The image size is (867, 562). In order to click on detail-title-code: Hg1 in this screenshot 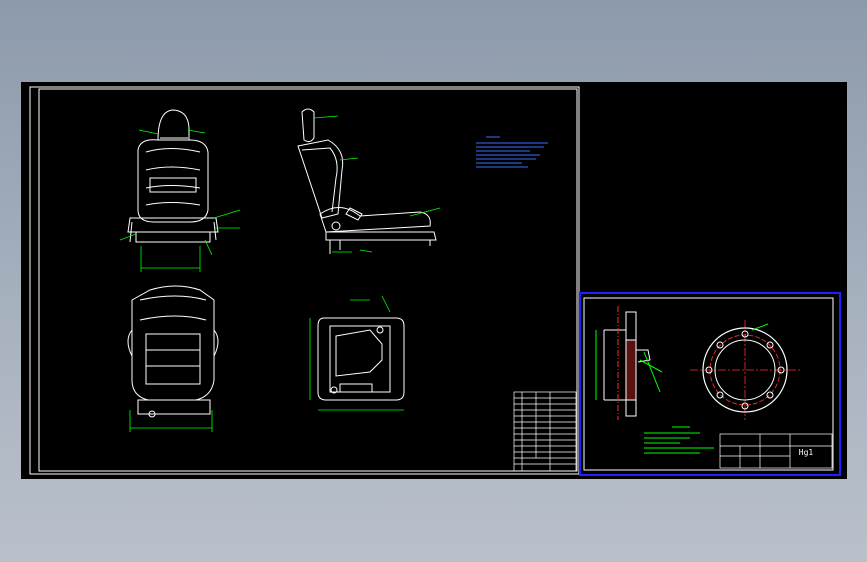, I will do `click(806, 452)`.